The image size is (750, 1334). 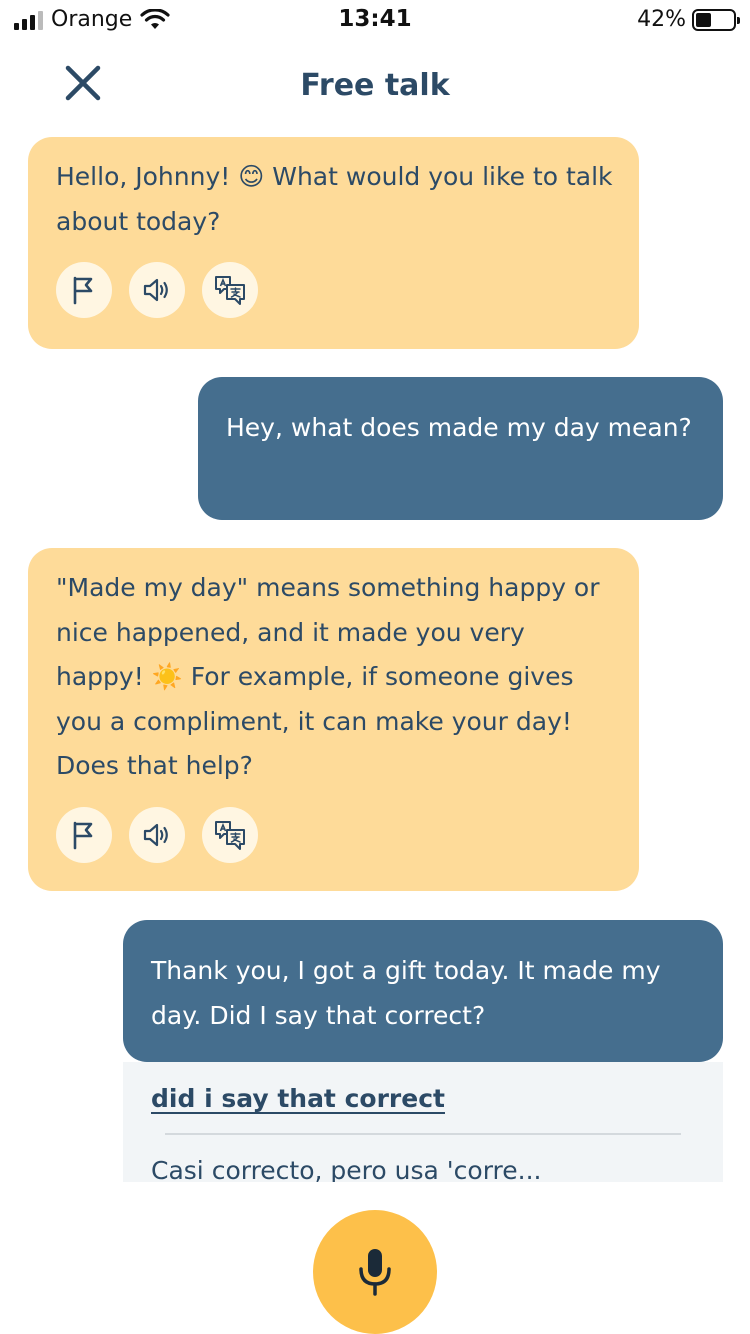 I want to click on battery-icon, so click(x=716, y=19).